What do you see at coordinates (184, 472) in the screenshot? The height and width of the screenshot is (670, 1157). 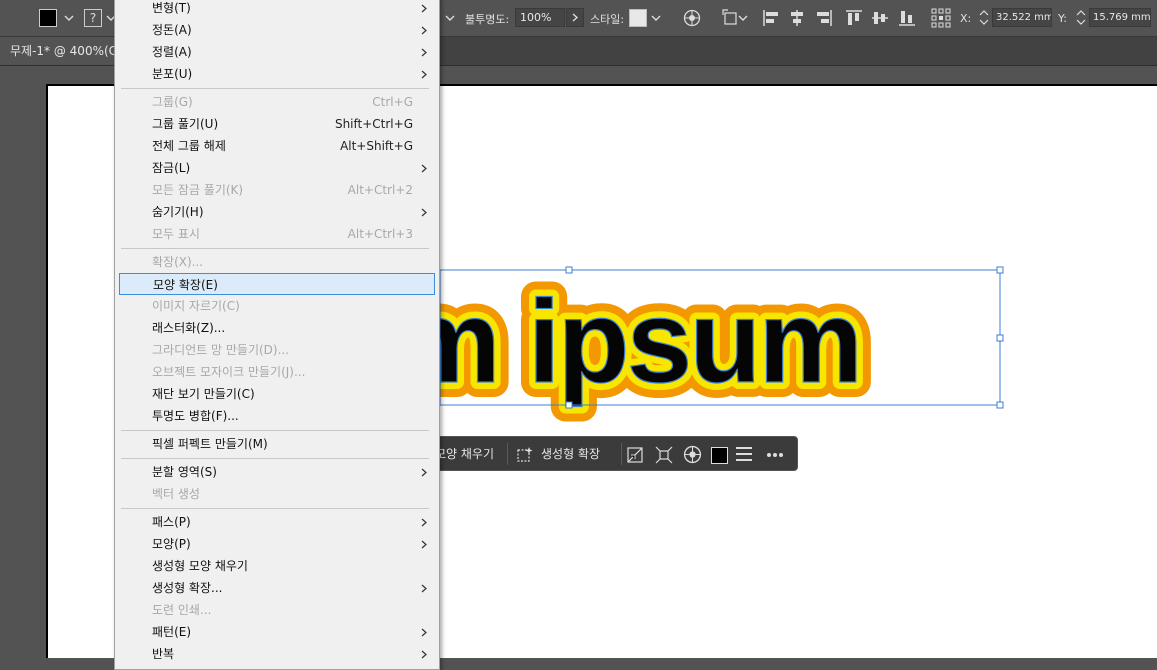 I see `menu-item-label: 분할 영역(S)` at bounding box center [184, 472].